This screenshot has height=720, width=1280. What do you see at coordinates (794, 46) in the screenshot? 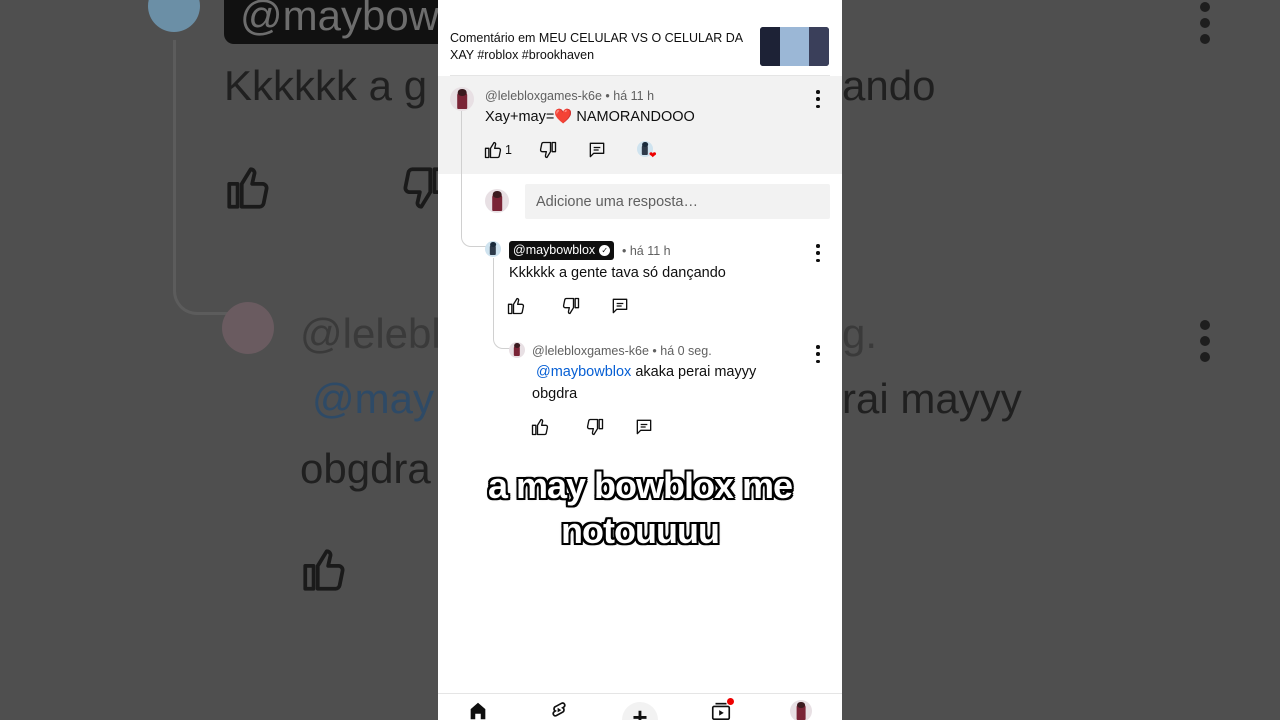
I see `video-thumbnail` at bounding box center [794, 46].